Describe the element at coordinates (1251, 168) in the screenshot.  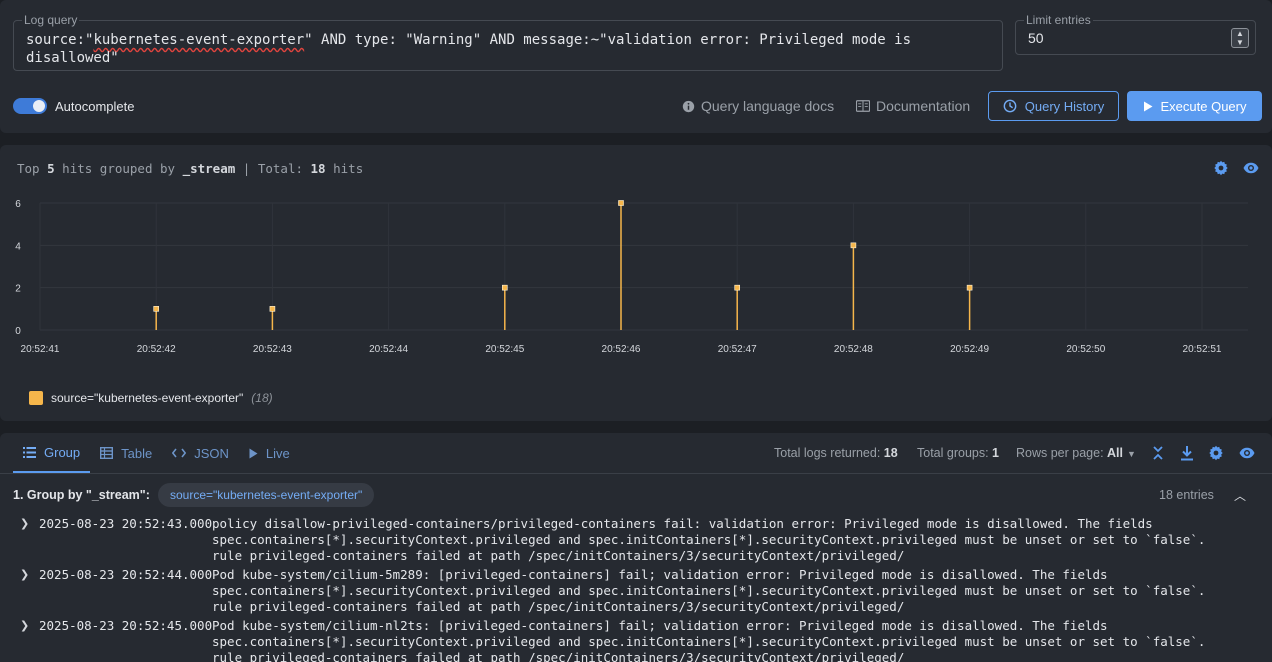
I see `chart-visibility-eye-icon` at that location.